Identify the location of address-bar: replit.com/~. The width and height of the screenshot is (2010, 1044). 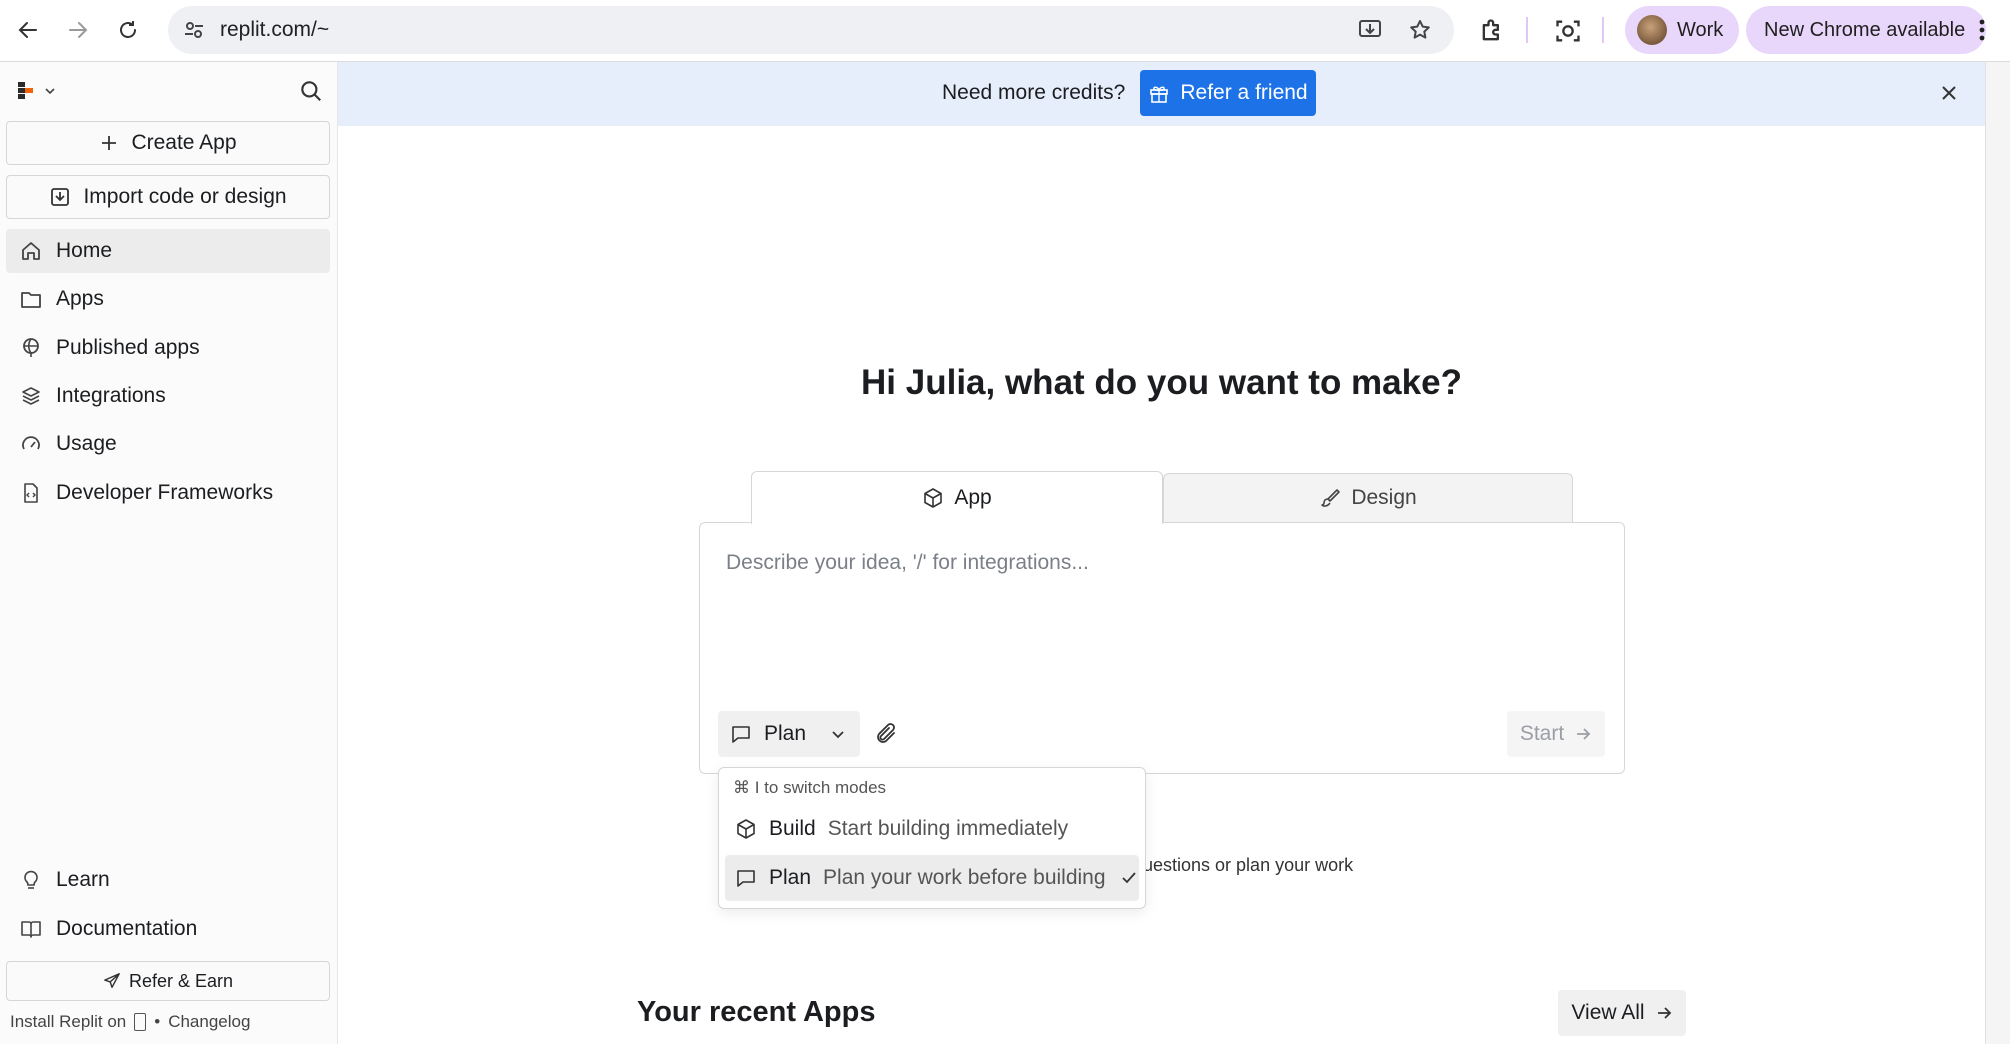
(811, 30).